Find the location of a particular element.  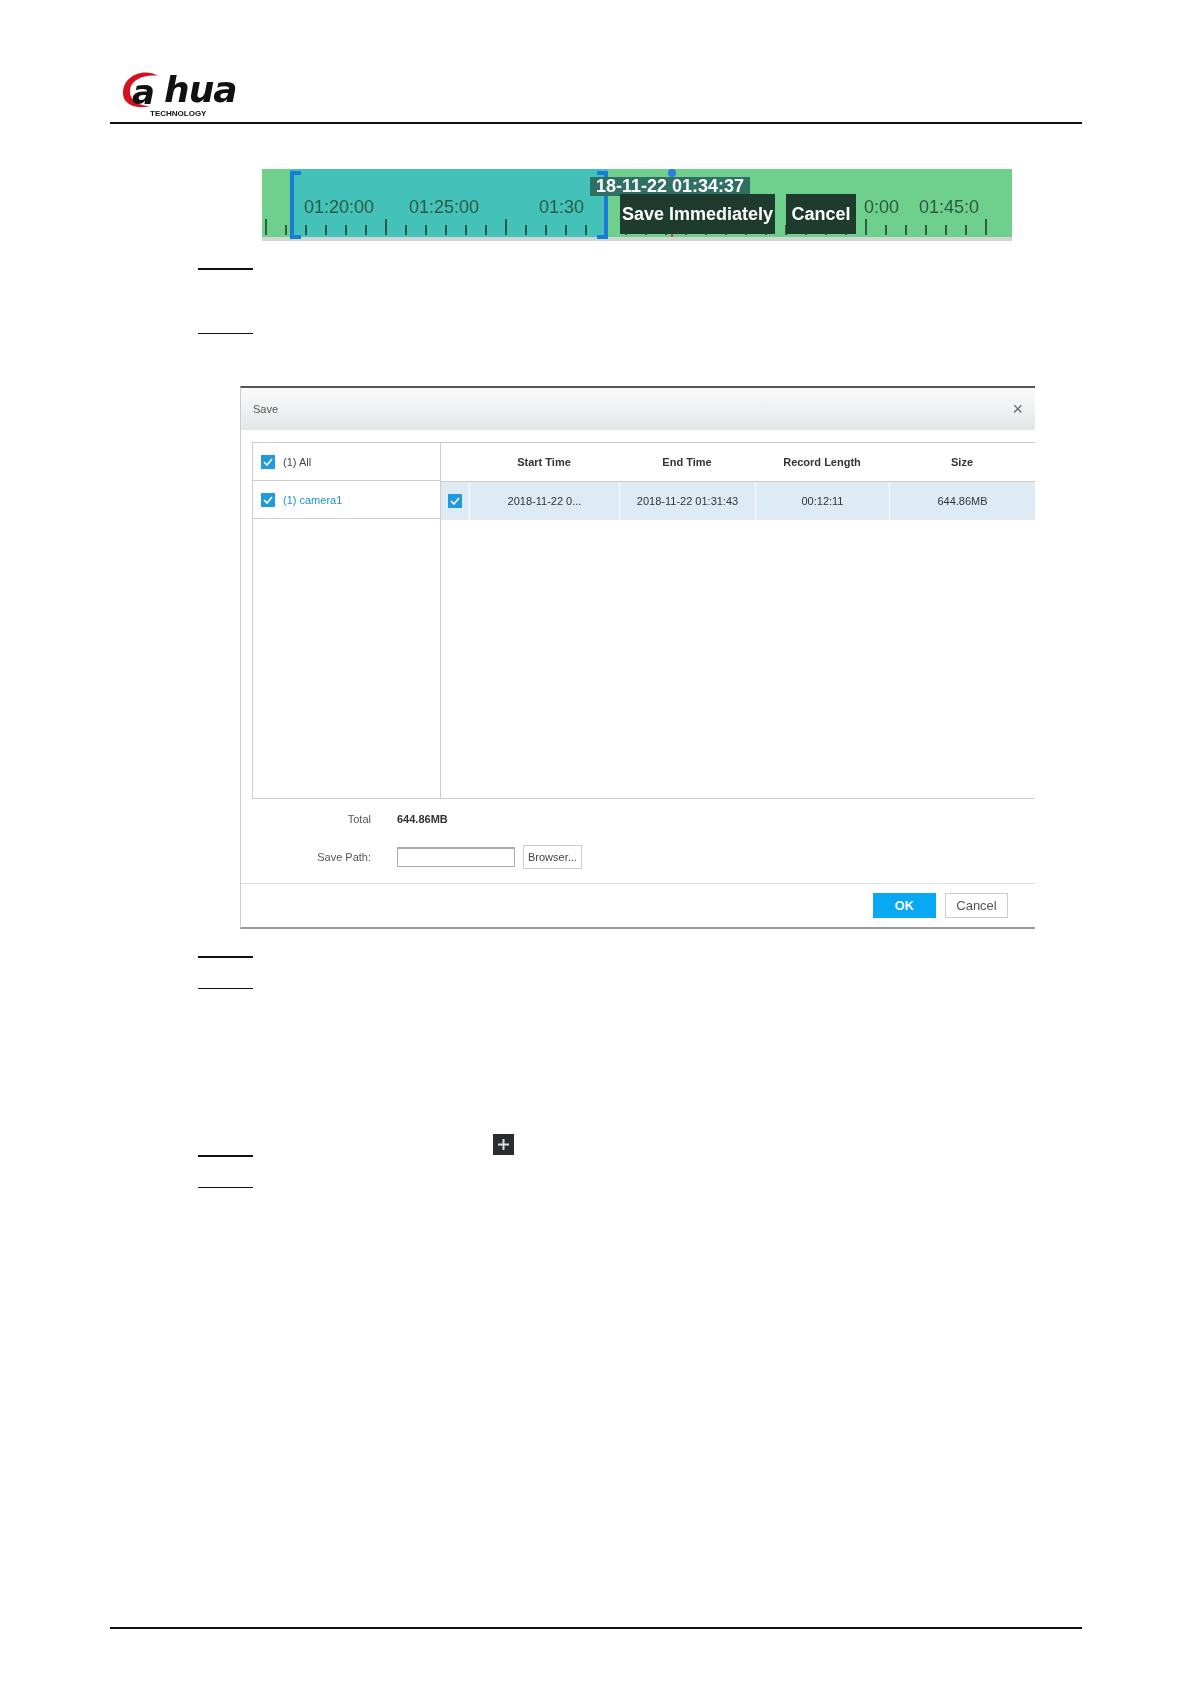

time-tooltip: 18-11-22 01:34:37 is located at coordinates (670, 186).